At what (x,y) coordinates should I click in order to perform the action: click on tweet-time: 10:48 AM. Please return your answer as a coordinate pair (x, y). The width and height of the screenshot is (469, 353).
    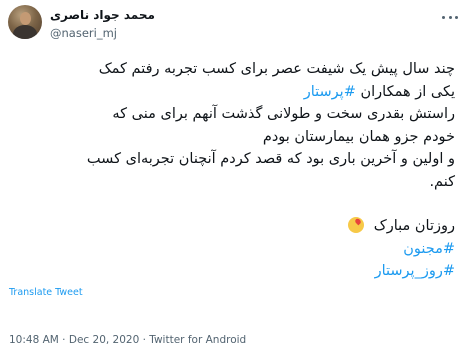
    Looking at the image, I should click on (34, 340).